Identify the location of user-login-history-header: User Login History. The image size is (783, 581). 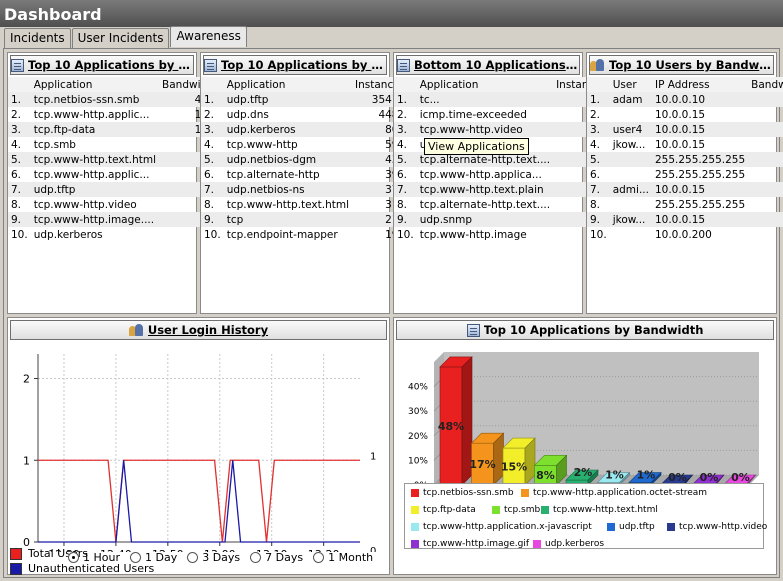
(198, 330).